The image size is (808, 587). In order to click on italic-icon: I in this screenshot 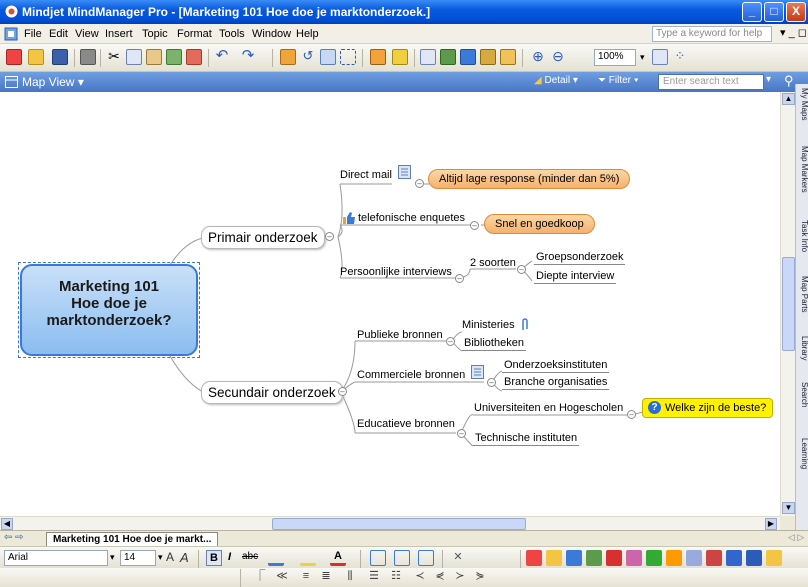, I will do `click(229, 557)`.